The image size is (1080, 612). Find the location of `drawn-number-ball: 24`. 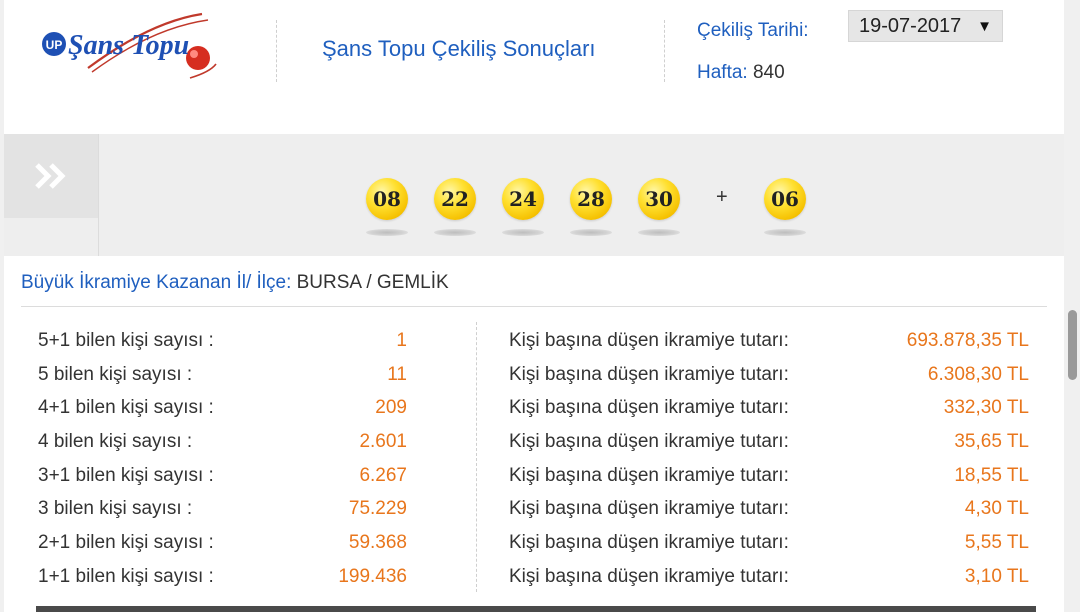

drawn-number-ball: 24 is located at coordinates (524, 208).